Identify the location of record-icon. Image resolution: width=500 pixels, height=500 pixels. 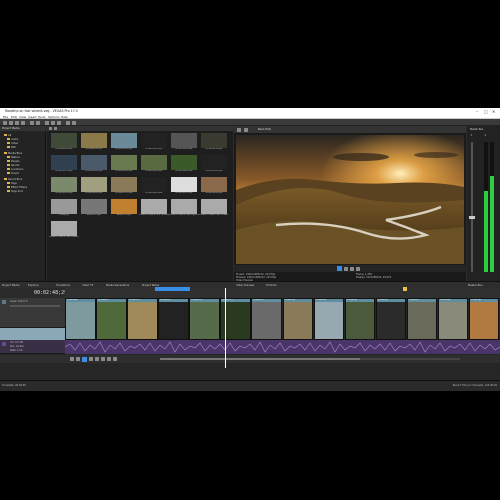
(72, 359).